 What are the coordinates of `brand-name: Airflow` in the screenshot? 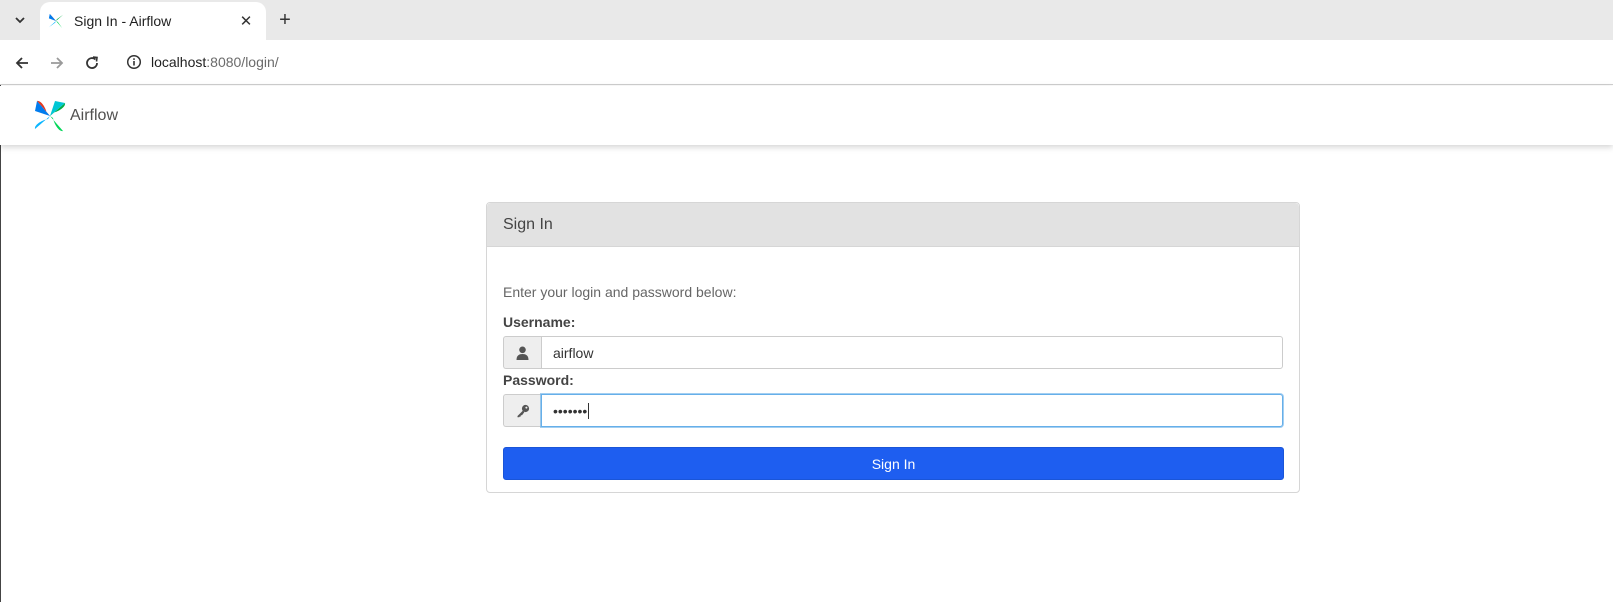 It's located at (94, 115).